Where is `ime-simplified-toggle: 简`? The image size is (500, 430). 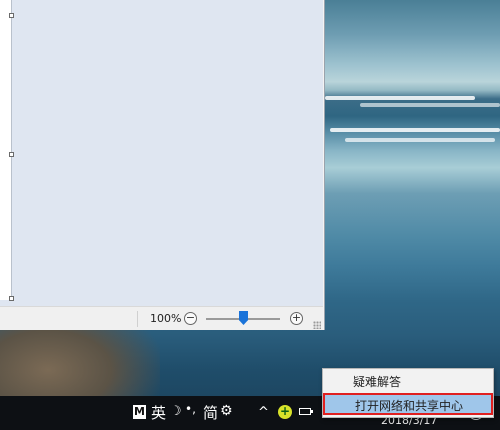
ime-simplified-toggle: 简 is located at coordinates (210, 412).